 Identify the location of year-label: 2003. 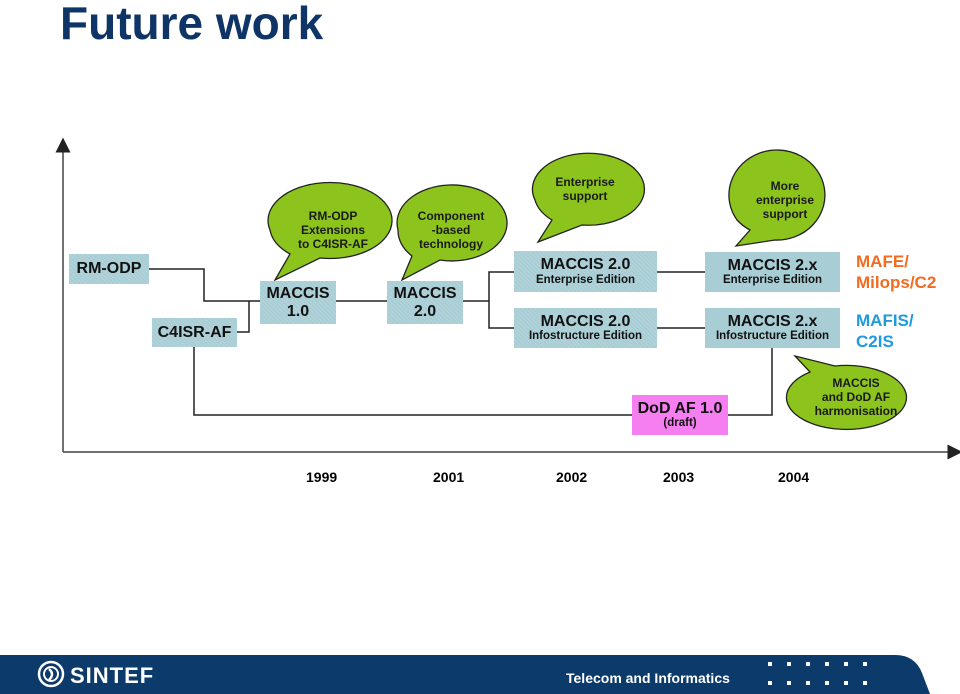
(679, 477).